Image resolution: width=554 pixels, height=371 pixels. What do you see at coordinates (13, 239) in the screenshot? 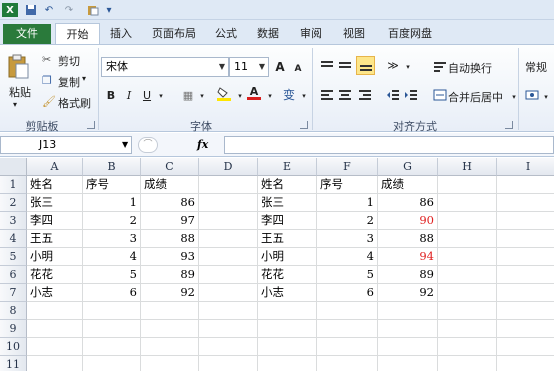
I see `row-header-4: 4` at bounding box center [13, 239].